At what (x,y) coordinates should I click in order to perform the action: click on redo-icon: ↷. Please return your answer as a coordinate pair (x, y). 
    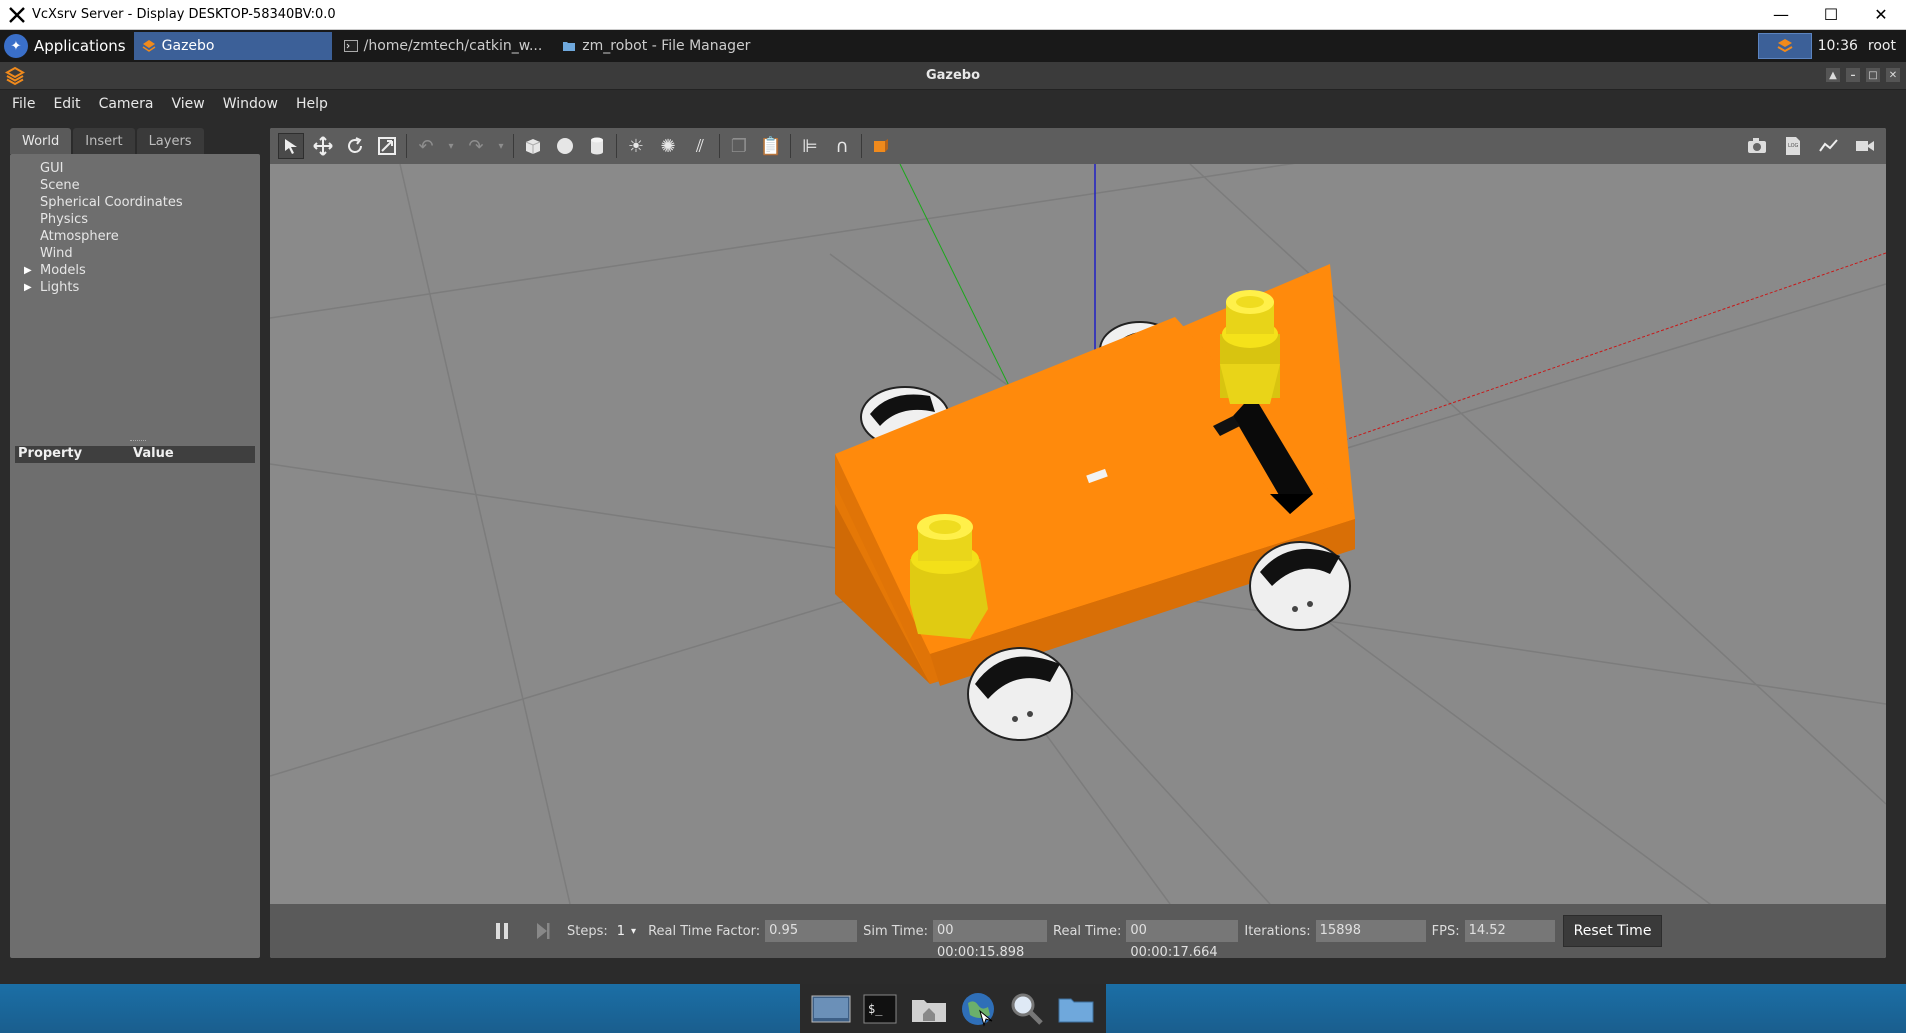
    Looking at the image, I should click on (476, 146).